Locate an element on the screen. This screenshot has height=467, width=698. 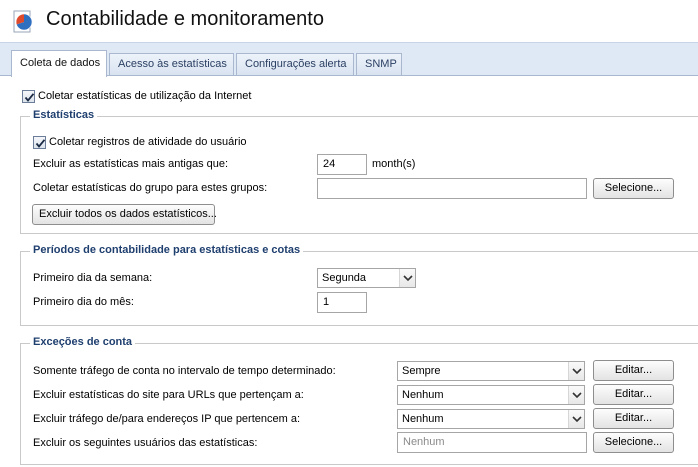
exceptions-group-title: Exceções de conta is located at coordinates (83, 342).